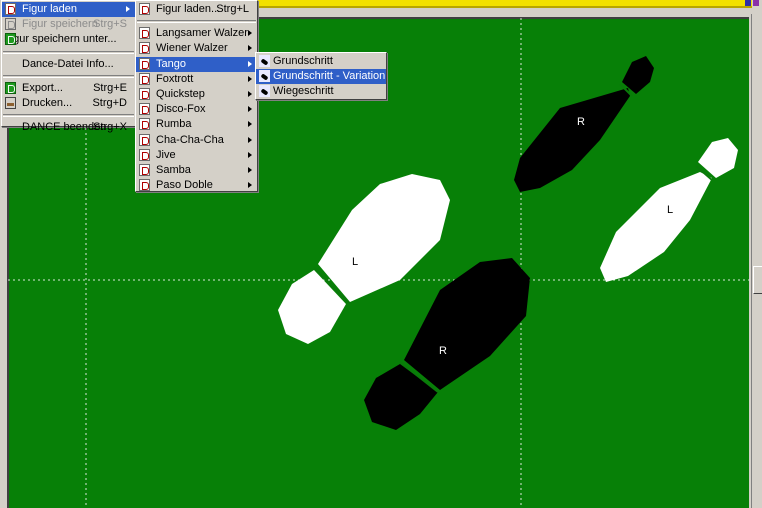 Image resolution: width=762 pixels, height=508 pixels. I want to click on save-as-icon, so click(10, 39).